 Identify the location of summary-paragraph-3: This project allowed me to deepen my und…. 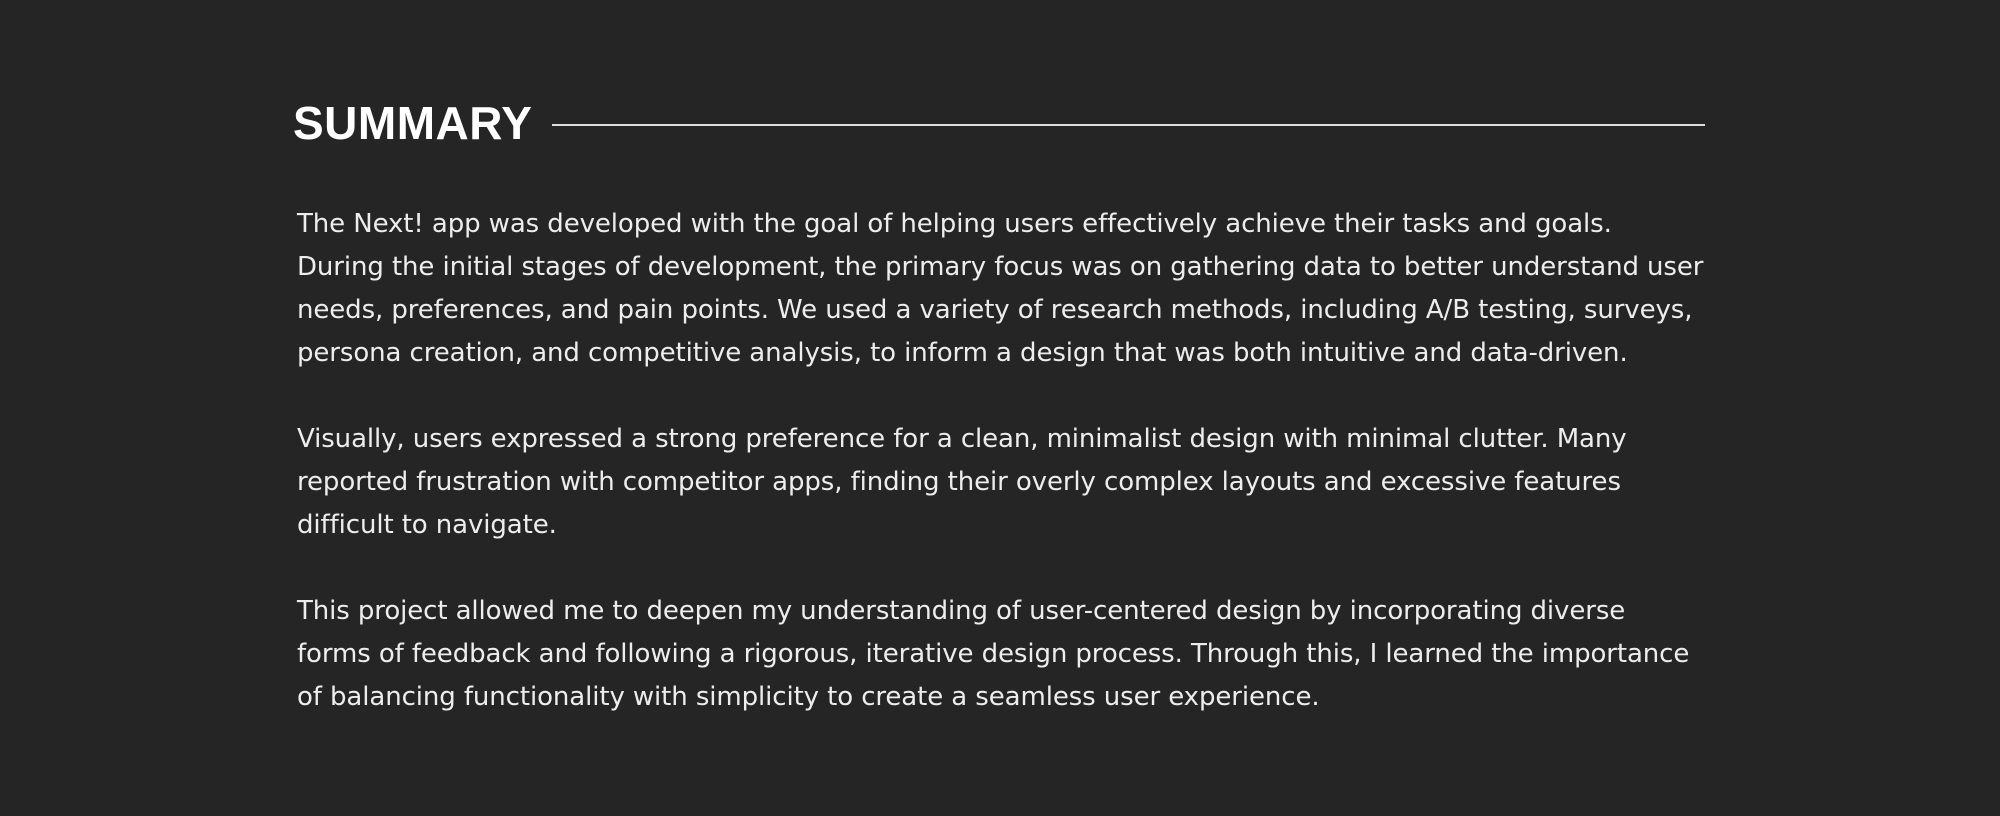
(993, 654).